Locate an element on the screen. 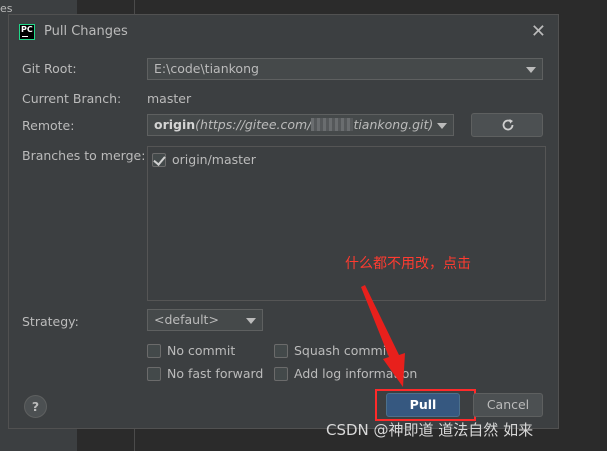  pycharm-icon: PC is located at coordinates (27, 32).